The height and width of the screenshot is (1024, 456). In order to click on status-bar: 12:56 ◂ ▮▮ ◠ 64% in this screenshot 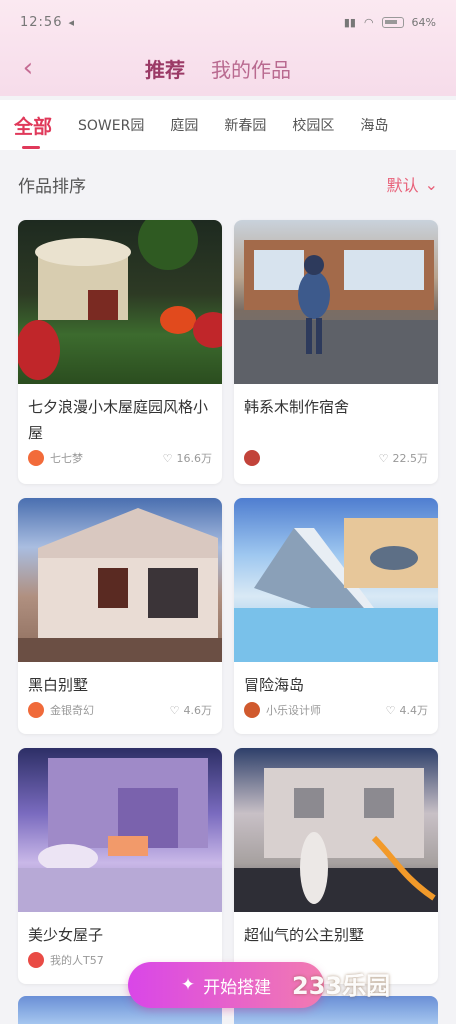, I will do `click(228, 22)`.